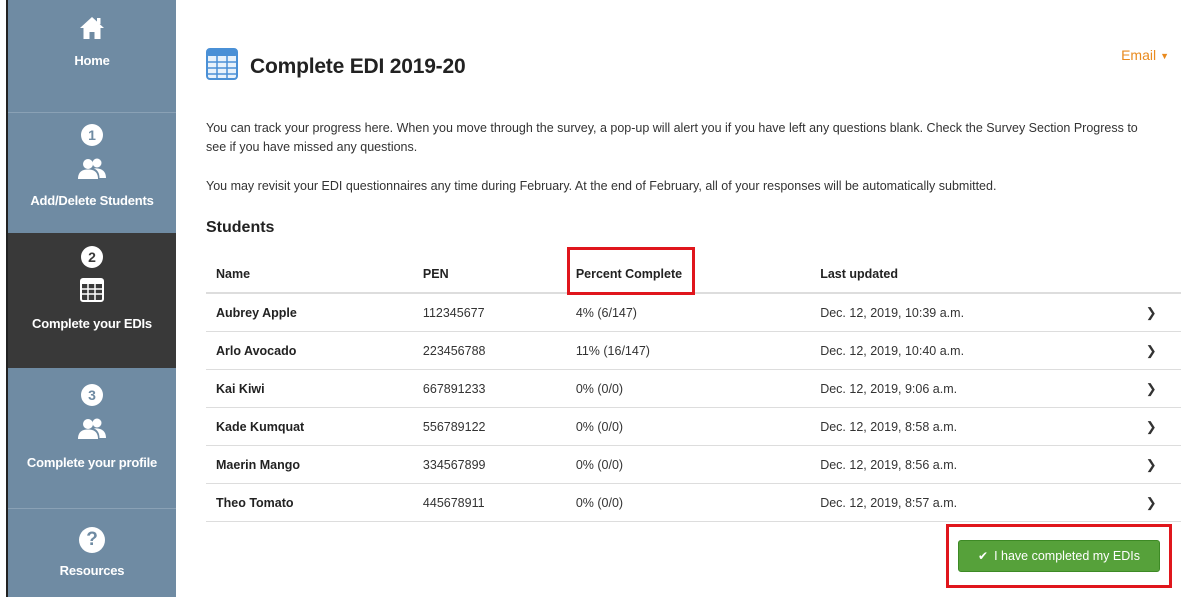 The image size is (1181, 597). Describe the element at coordinates (92, 200) in the screenshot. I see `sidebar-item-label: Add/Delete Students` at that location.